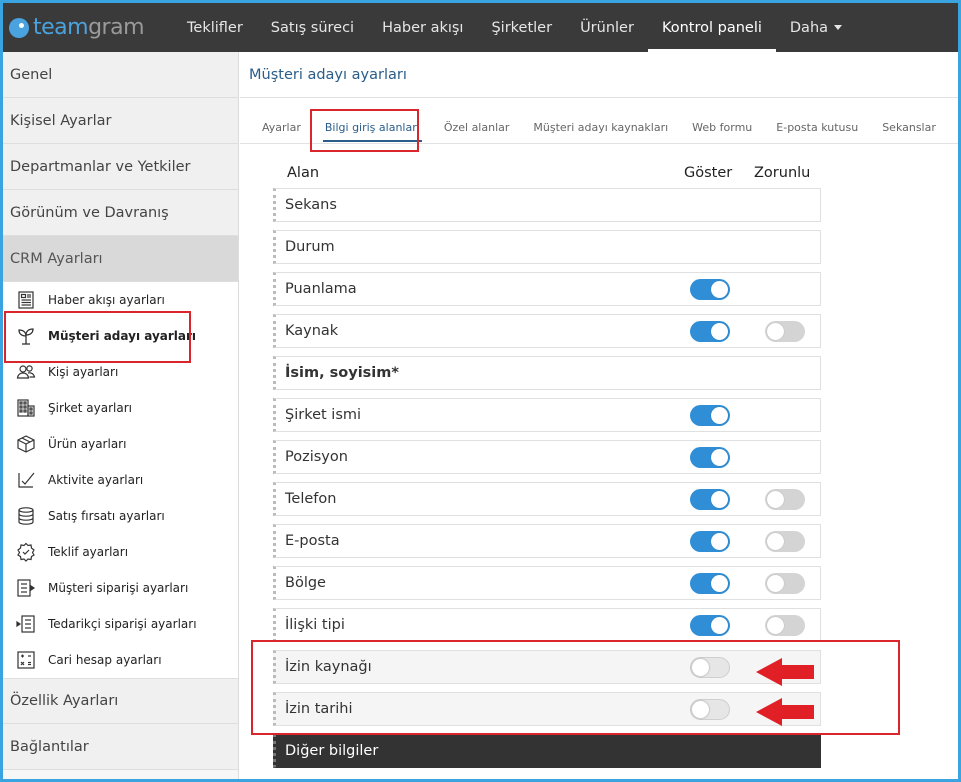  What do you see at coordinates (120, 588) in the screenshot?
I see `sidebar-item-musteri-siparisi: Müşteri siparişi ayarları` at bounding box center [120, 588].